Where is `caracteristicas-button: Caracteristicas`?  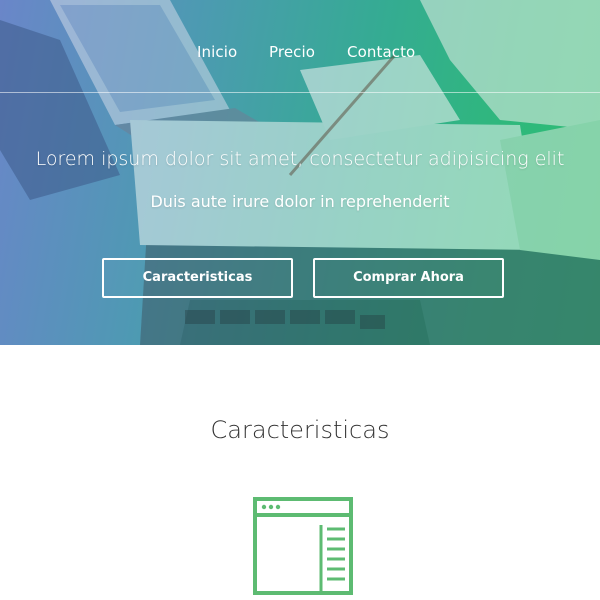 caracteristicas-button: Caracteristicas is located at coordinates (197, 278).